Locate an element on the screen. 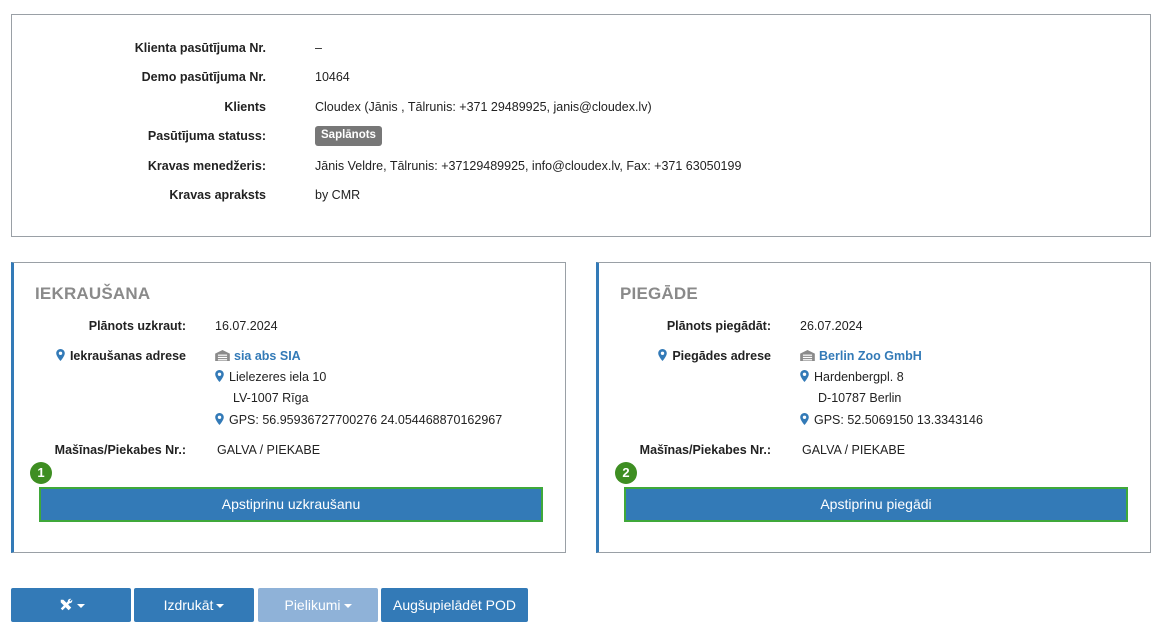 The image size is (1160, 627). street-text: Lielezeres iela 10 is located at coordinates (278, 377).